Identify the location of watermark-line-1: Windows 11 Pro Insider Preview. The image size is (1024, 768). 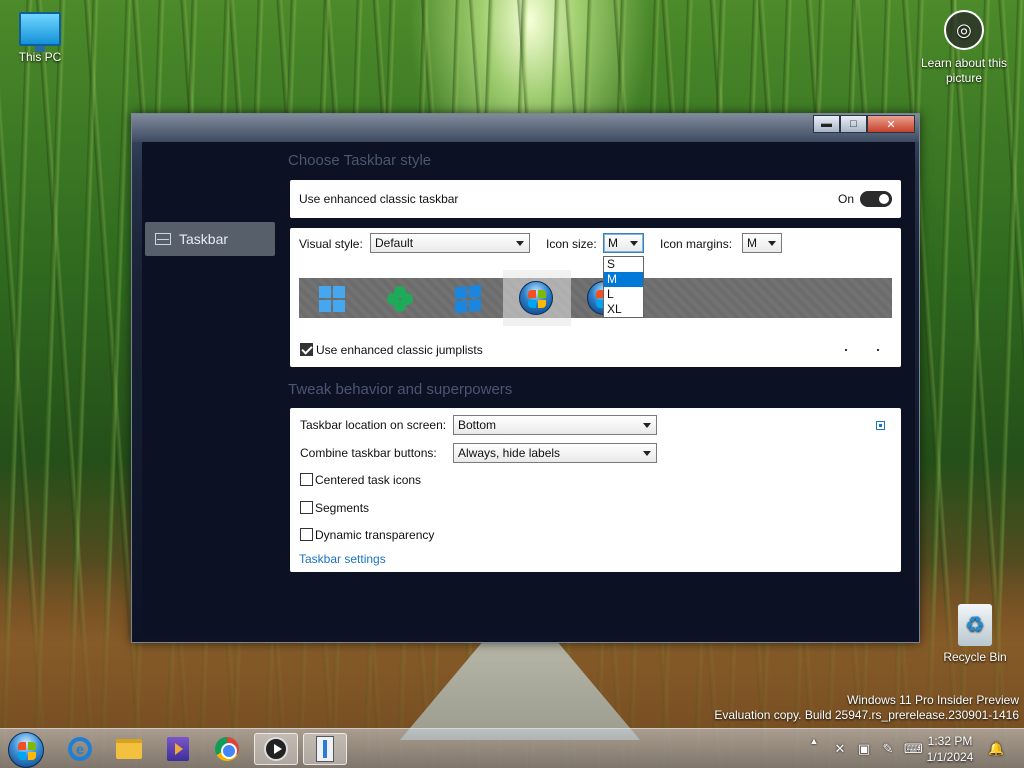
(933, 700).